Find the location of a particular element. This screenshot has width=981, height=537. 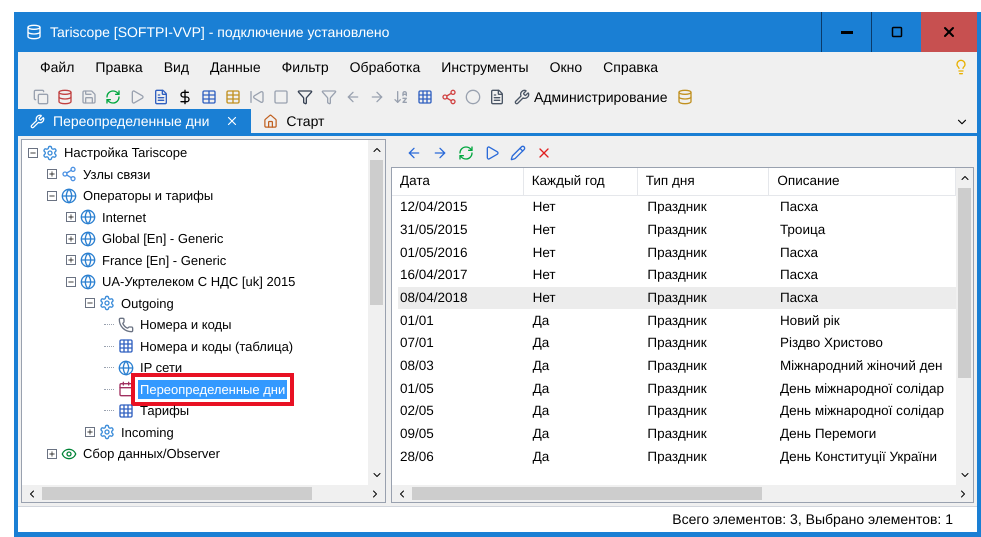

menu-item: Справка is located at coordinates (630, 67).